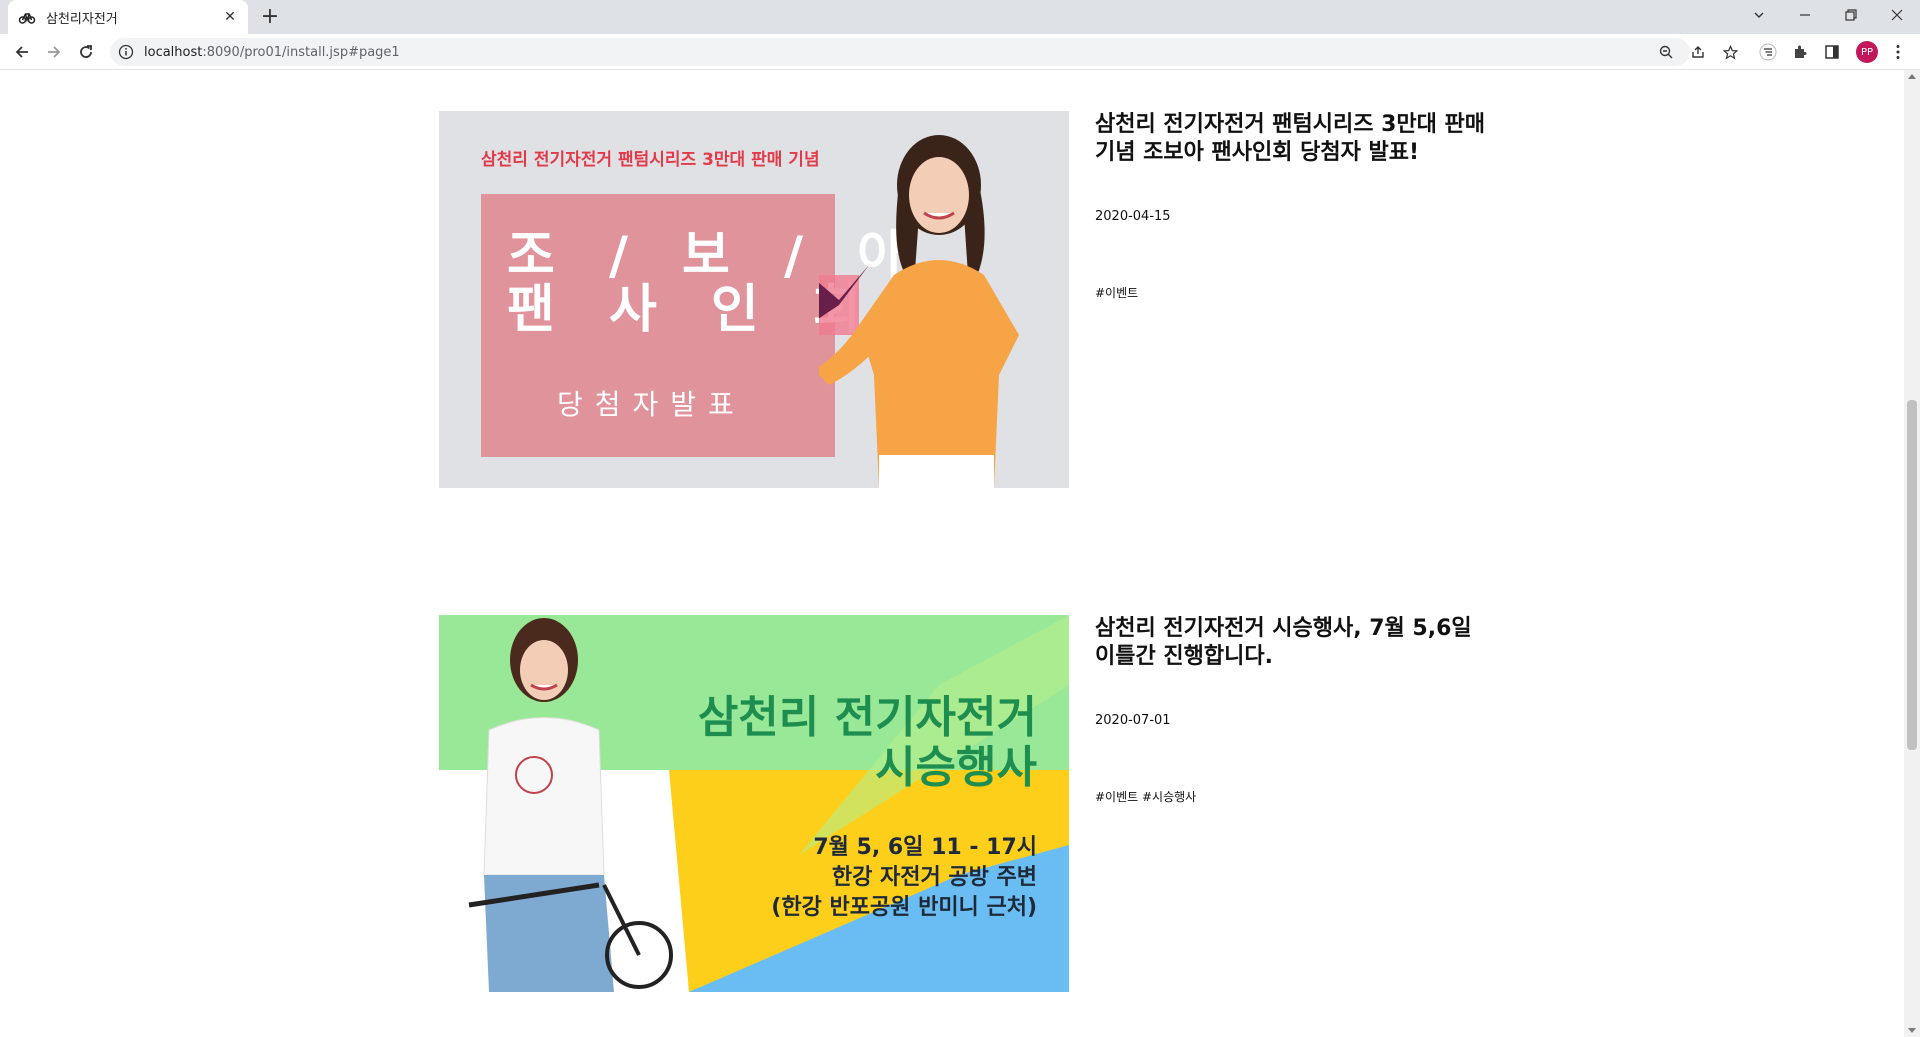 The height and width of the screenshot is (1037, 1920). What do you see at coordinates (1800, 52) in the screenshot?
I see `extensions-icon` at bounding box center [1800, 52].